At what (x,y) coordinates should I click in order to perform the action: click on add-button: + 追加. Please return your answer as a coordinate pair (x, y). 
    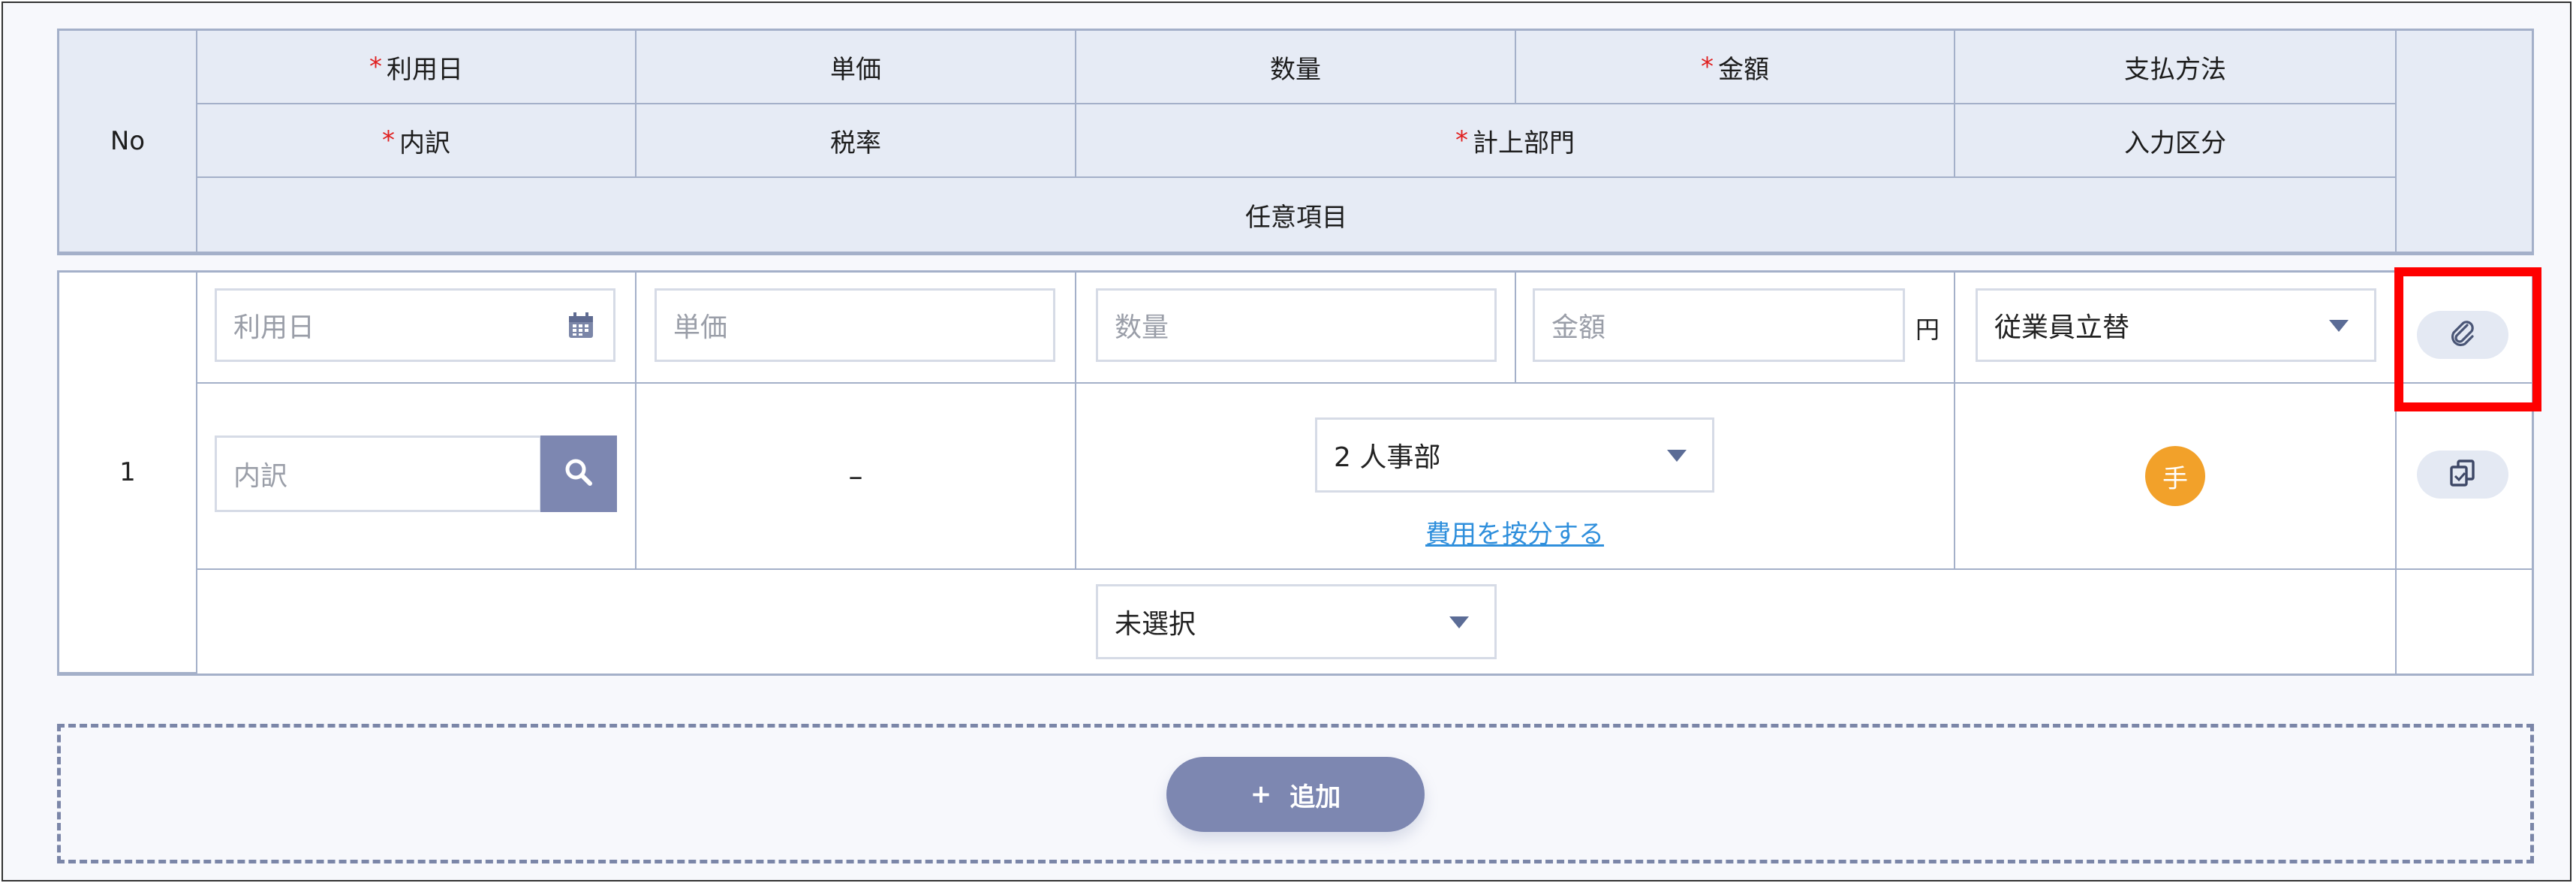
    Looking at the image, I should click on (1295, 795).